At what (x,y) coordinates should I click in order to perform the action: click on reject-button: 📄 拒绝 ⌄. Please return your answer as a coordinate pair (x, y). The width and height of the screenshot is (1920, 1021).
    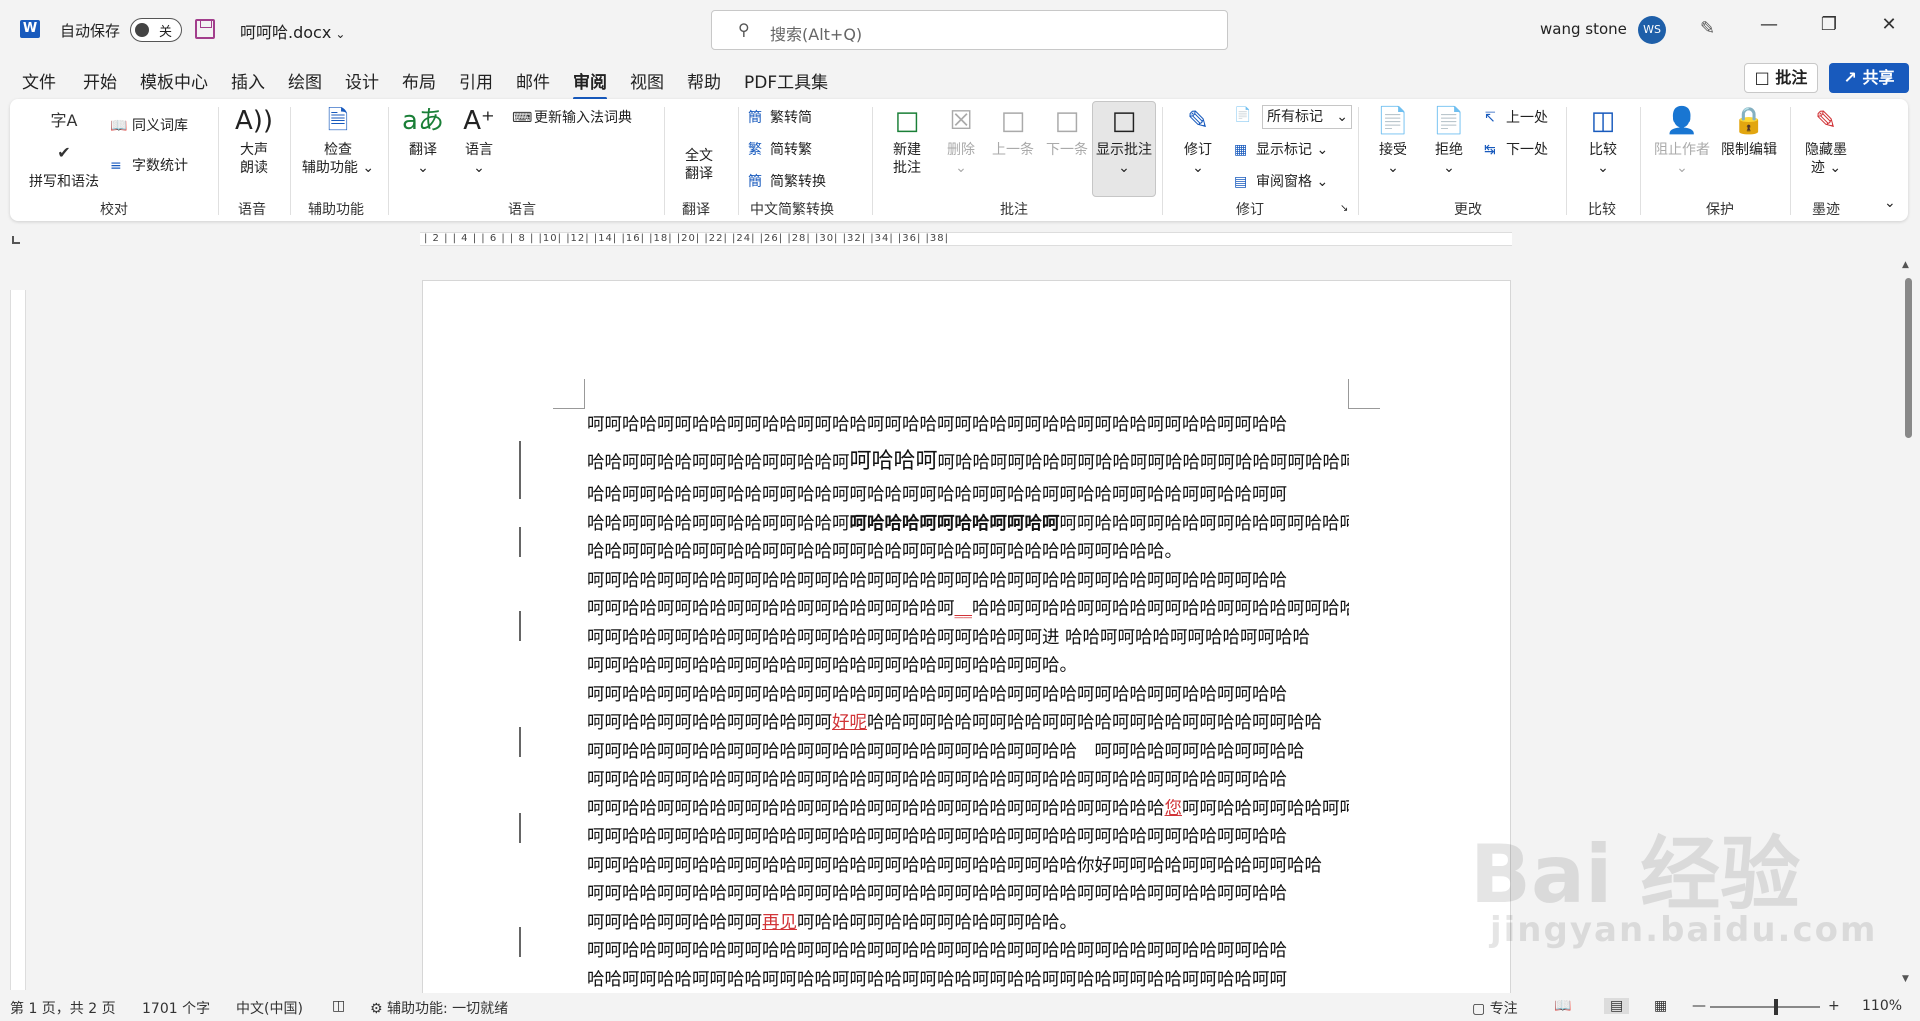
    Looking at the image, I should click on (1449, 141).